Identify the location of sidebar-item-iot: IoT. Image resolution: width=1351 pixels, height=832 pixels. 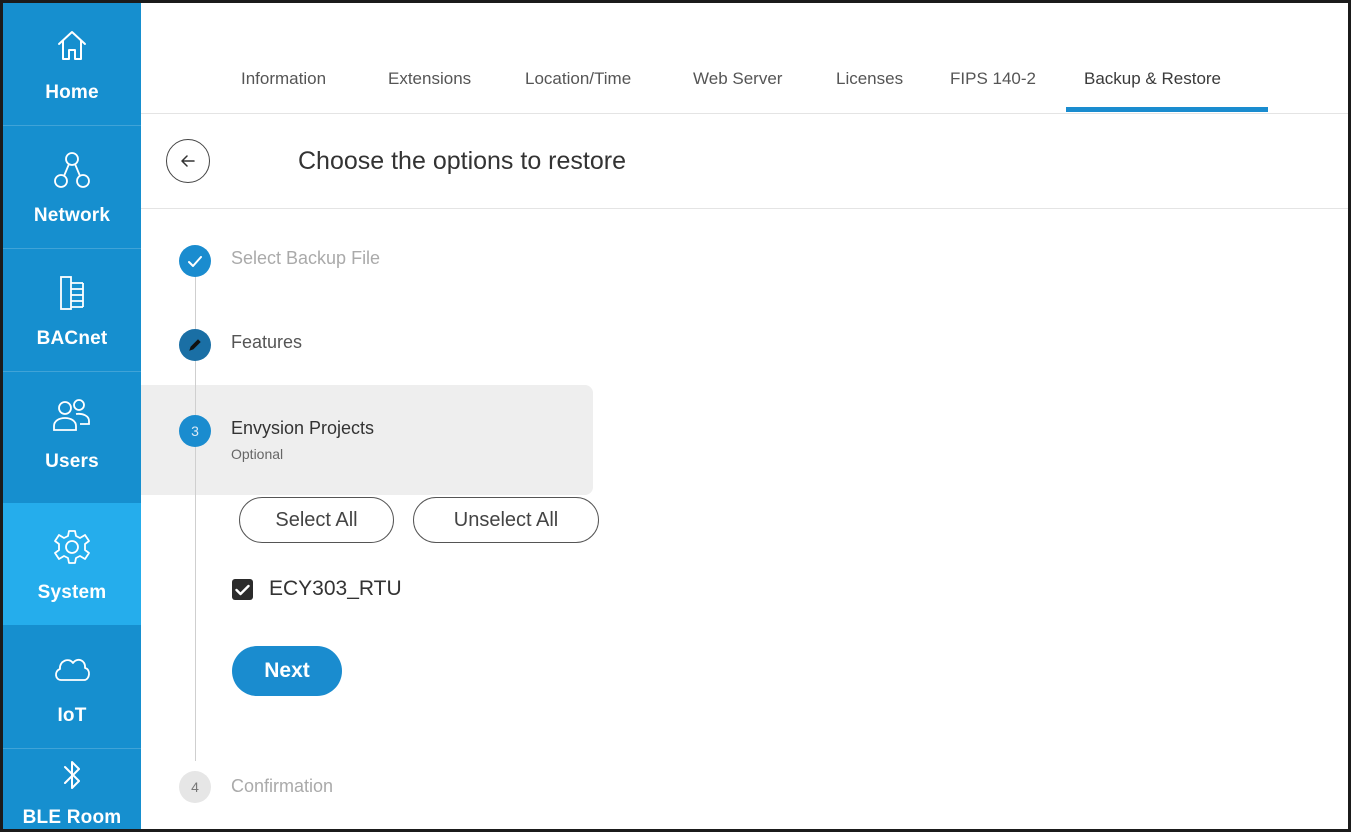
(72, 687).